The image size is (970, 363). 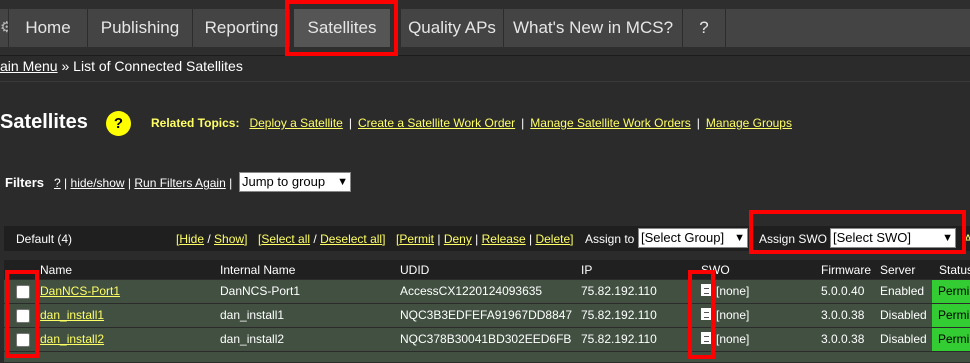 I want to click on breadcrumb: ain Menu » List of Connected Satellites, so click(x=121, y=66).